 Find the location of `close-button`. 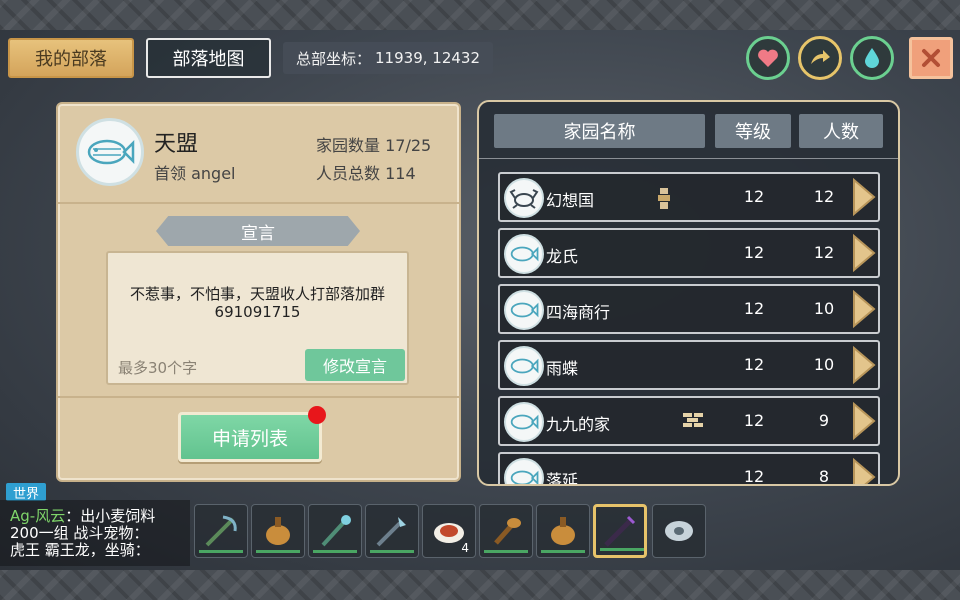

close-button is located at coordinates (931, 58).